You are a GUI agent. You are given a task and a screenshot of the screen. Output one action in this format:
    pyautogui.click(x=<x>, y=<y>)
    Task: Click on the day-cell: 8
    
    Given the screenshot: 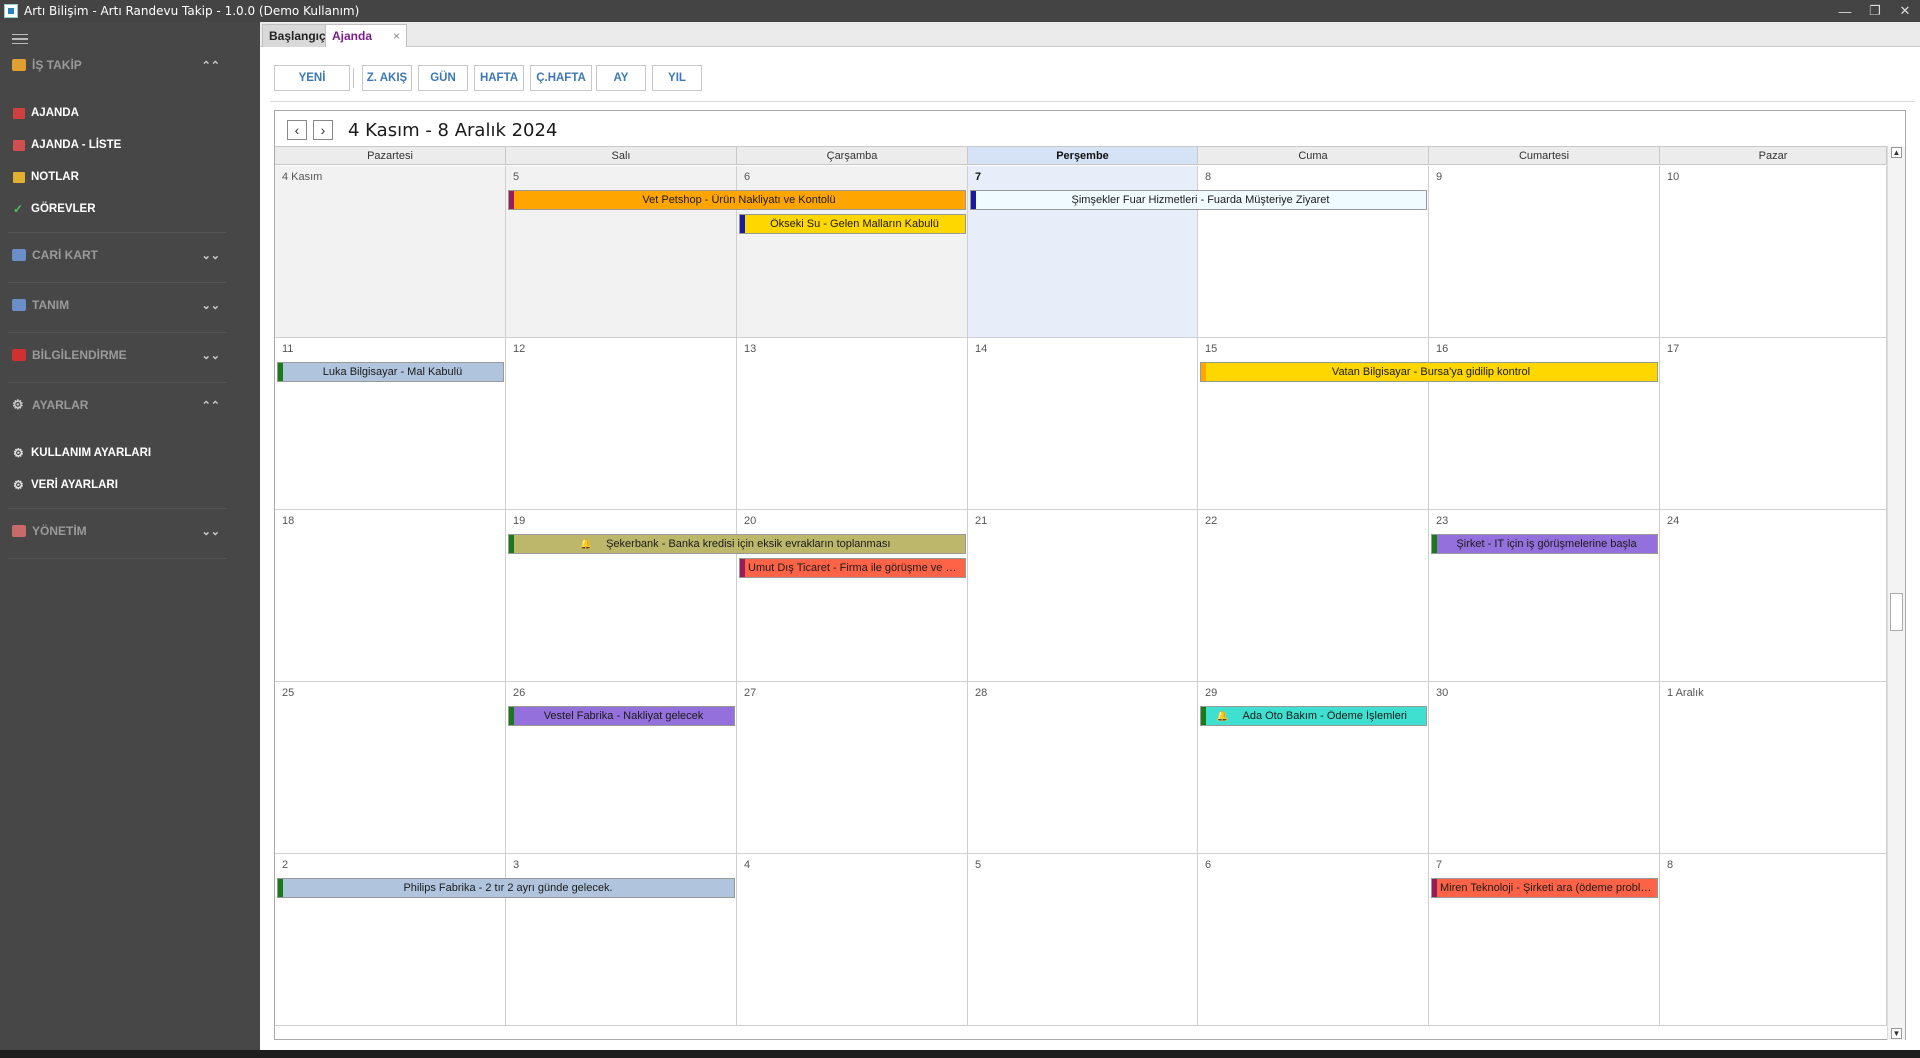 What is the action you would take?
    pyautogui.click(x=1773, y=940)
    